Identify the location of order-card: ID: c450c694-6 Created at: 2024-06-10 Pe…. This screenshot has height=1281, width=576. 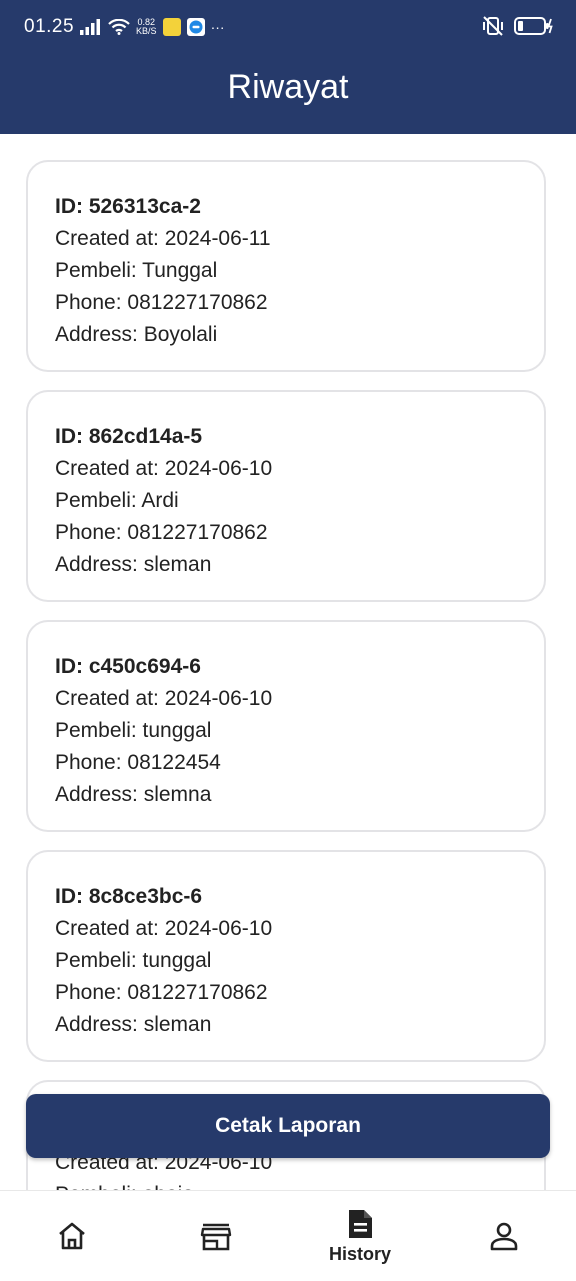
(286, 726).